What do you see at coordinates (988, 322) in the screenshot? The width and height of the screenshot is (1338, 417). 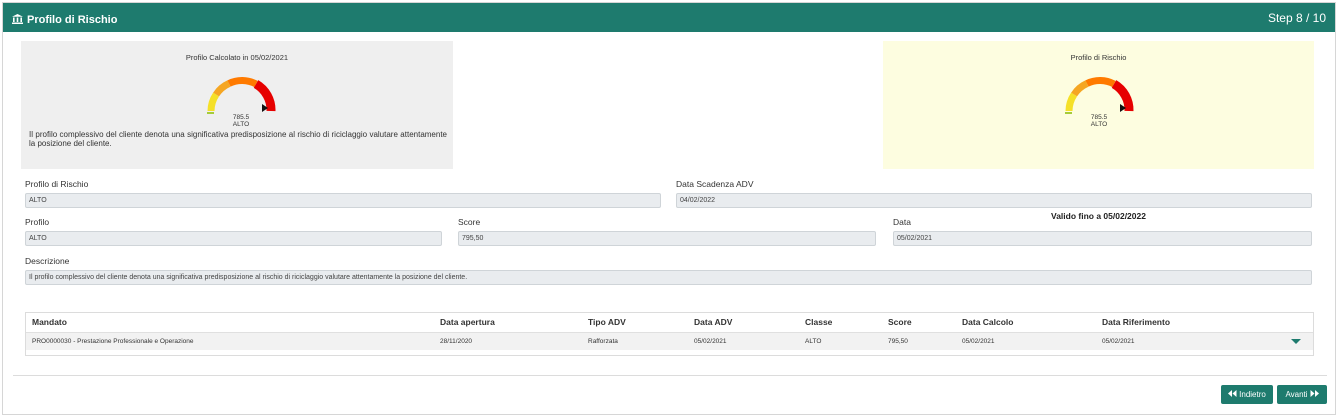 I see `column-header-data-calcolo: Data Calcolo` at bounding box center [988, 322].